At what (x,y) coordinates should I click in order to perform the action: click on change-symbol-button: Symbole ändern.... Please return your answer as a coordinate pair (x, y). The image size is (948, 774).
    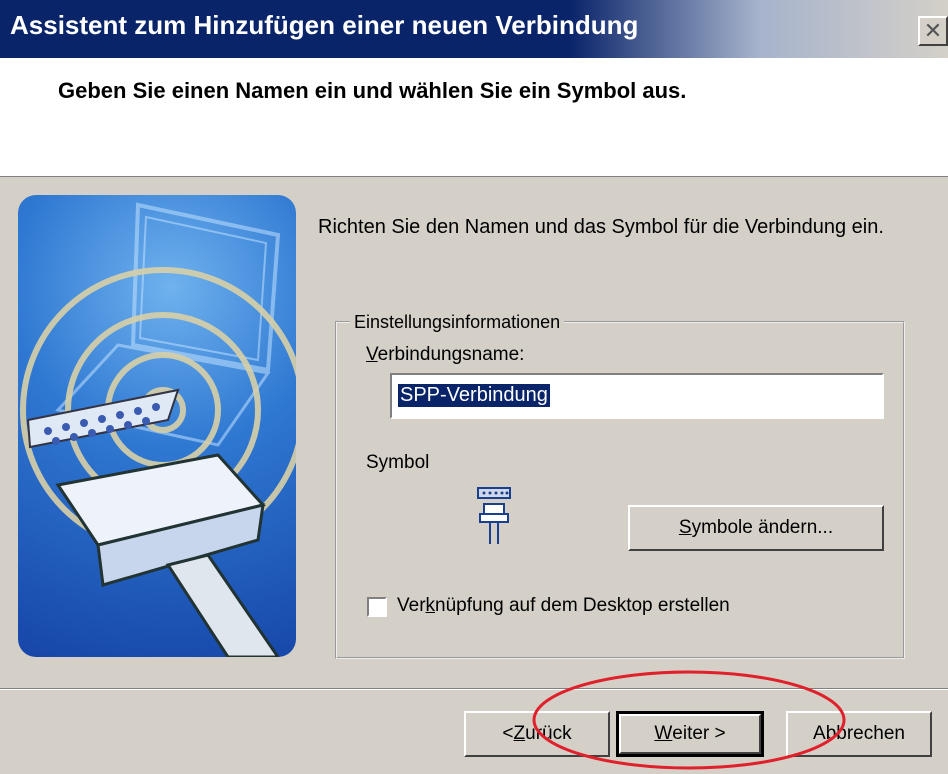
    Looking at the image, I should click on (756, 528).